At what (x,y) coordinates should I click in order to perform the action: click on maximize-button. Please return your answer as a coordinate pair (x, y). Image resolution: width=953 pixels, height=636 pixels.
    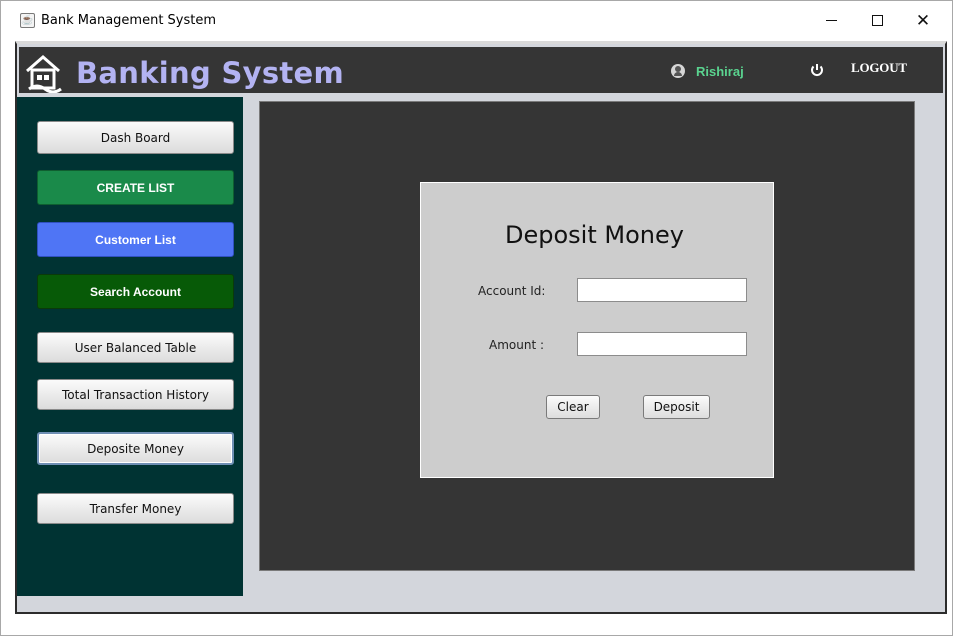
    Looking at the image, I should click on (877, 20).